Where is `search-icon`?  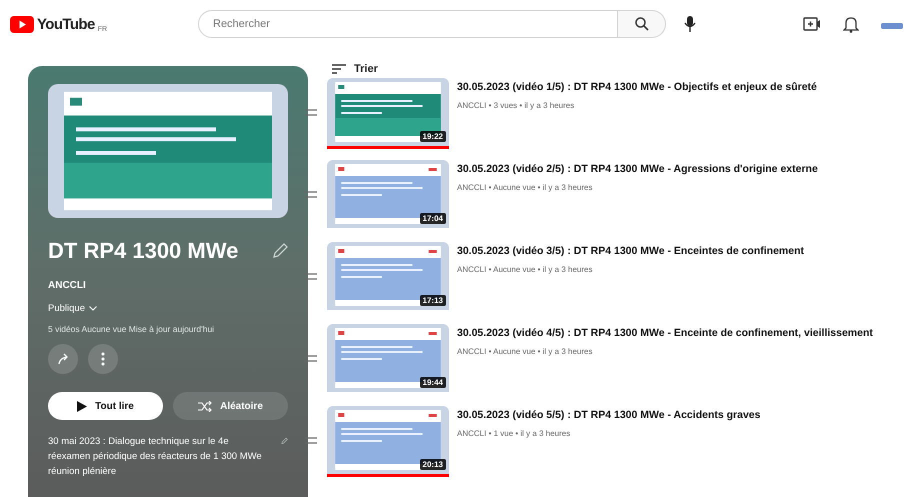
search-icon is located at coordinates (642, 24).